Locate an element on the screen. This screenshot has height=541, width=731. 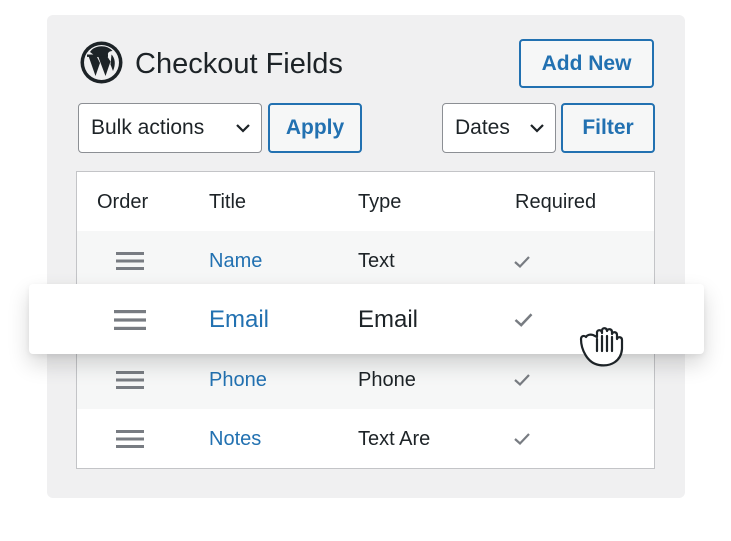
field-title-link: Name is located at coordinates (235, 261).